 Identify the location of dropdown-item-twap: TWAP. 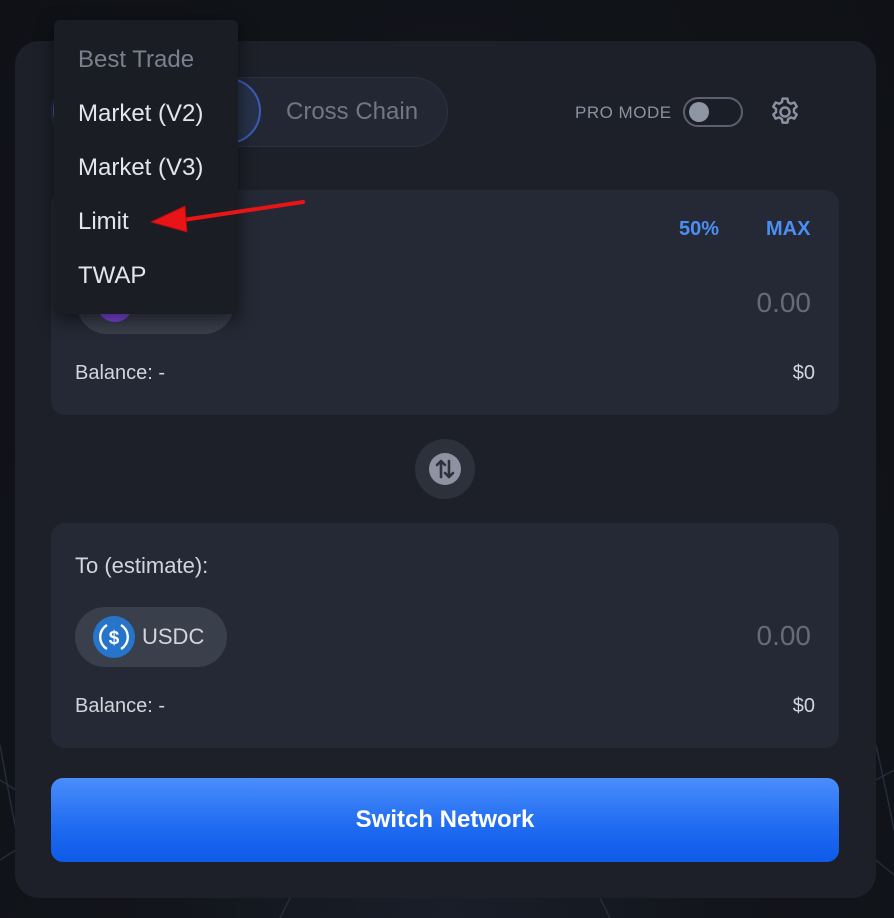
(112, 276).